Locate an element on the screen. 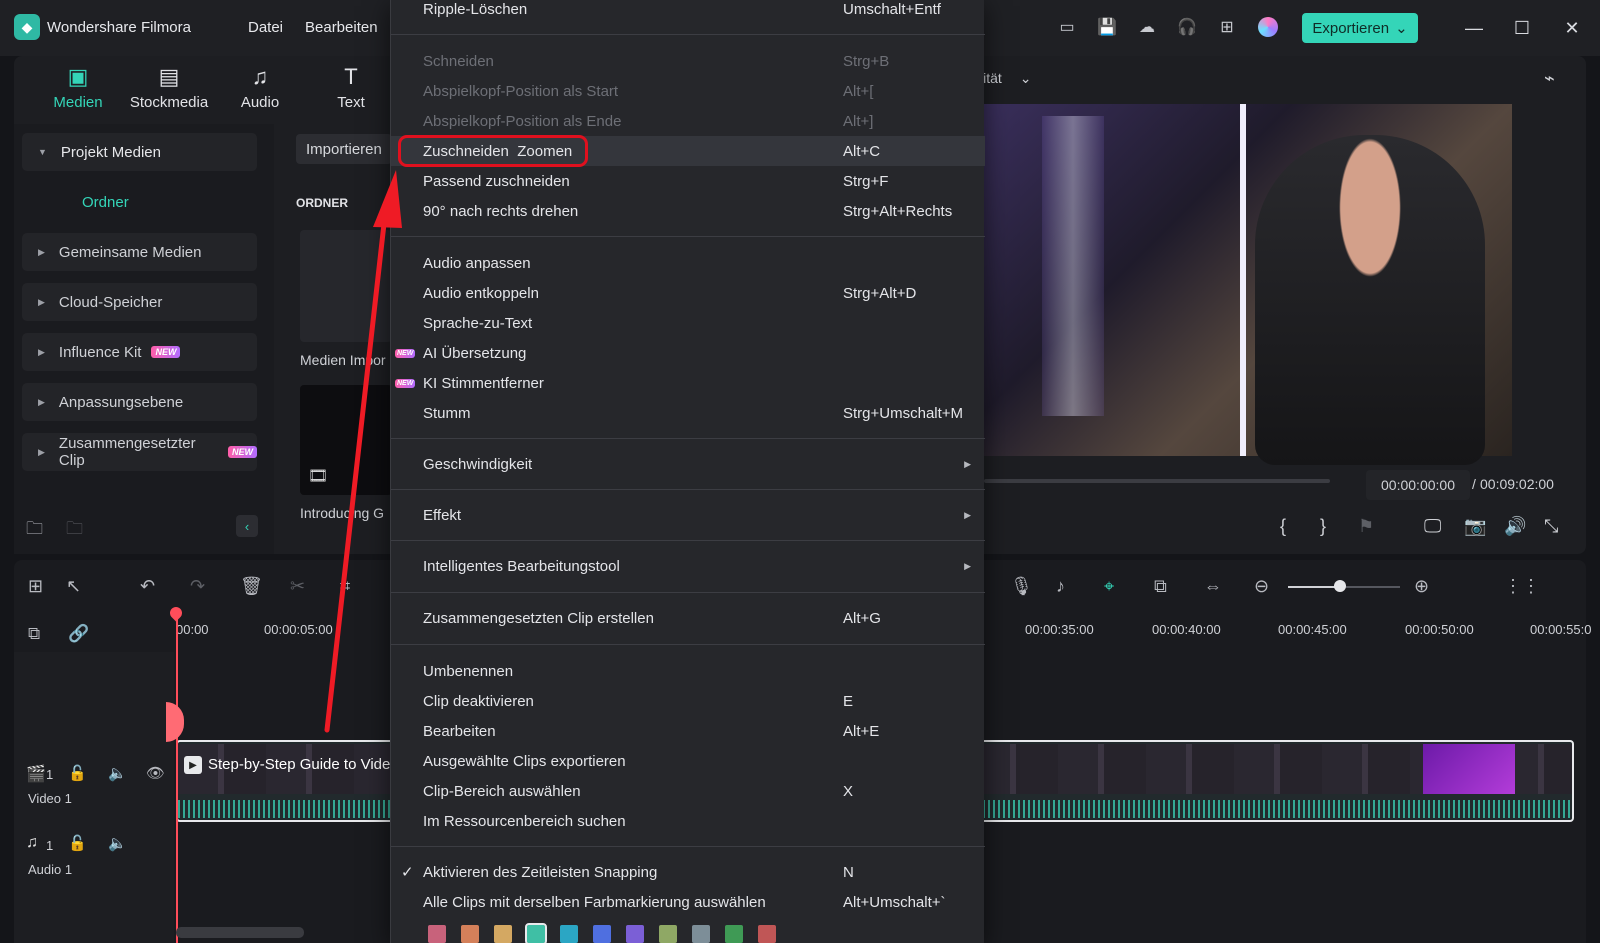 This screenshot has height=943, width=1600. cloud-upload-icon: ☁ is located at coordinates (1147, 27).